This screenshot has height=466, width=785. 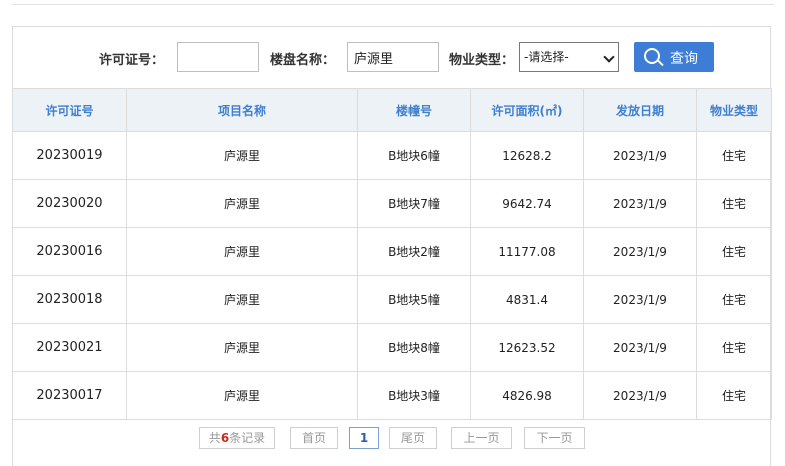 I want to click on cell-license-no: 20230018, so click(x=69, y=299).